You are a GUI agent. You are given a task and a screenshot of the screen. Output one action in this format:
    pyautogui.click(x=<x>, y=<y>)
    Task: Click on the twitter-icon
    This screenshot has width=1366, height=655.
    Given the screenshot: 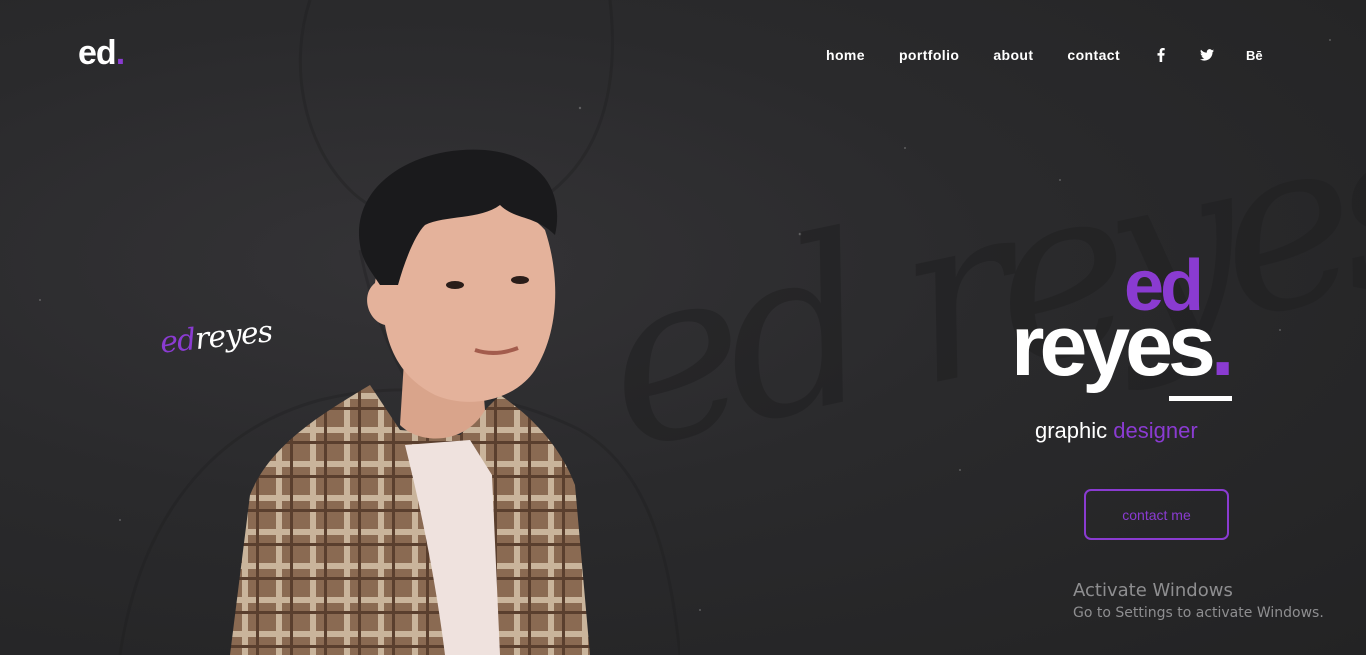 What is the action you would take?
    pyautogui.click(x=1207, y=55)
    